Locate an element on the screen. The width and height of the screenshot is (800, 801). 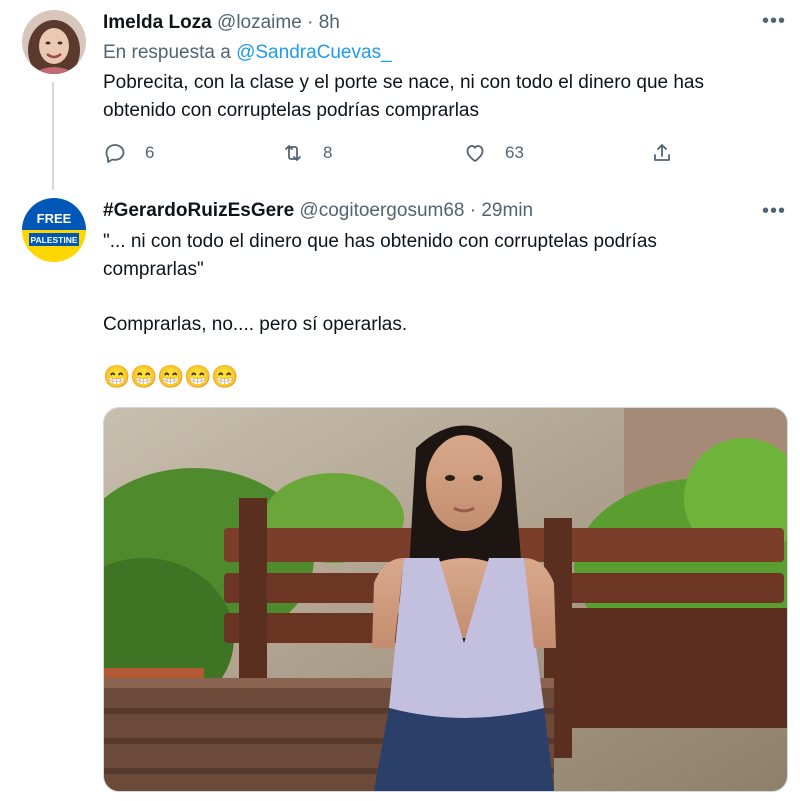
reply-prefix: En respuesta a is located at coordinates (167, 52).